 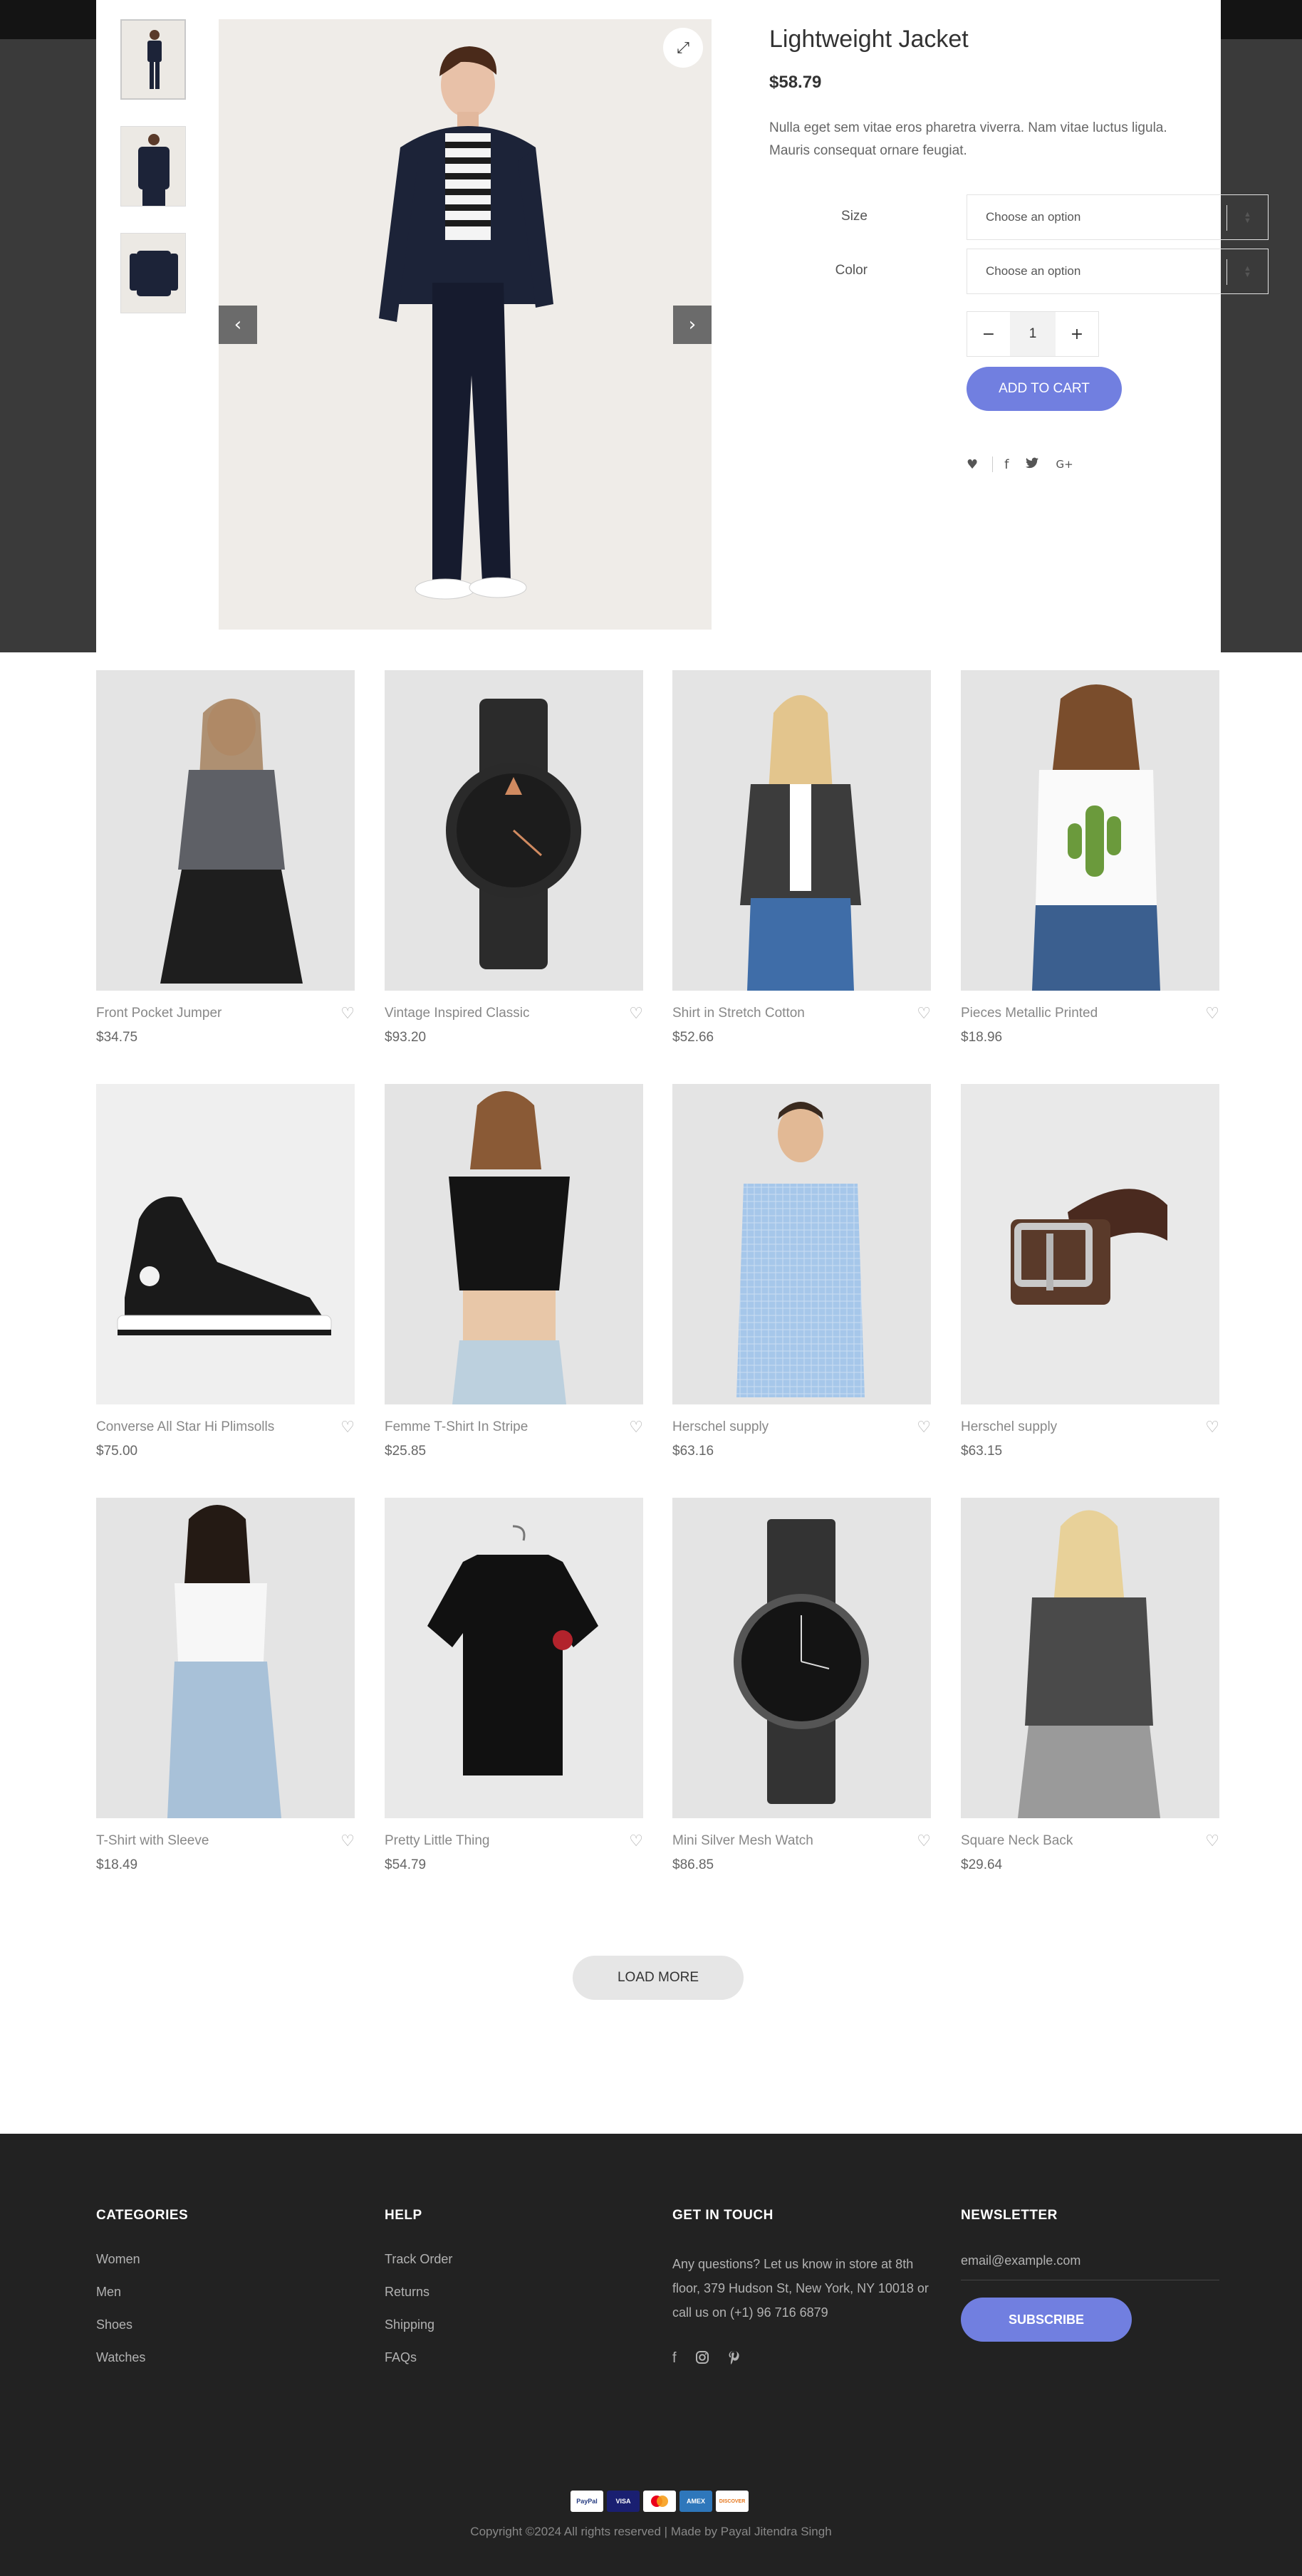 I want to click on footer-link-watches: Watches, so click(x=225, y=2357).